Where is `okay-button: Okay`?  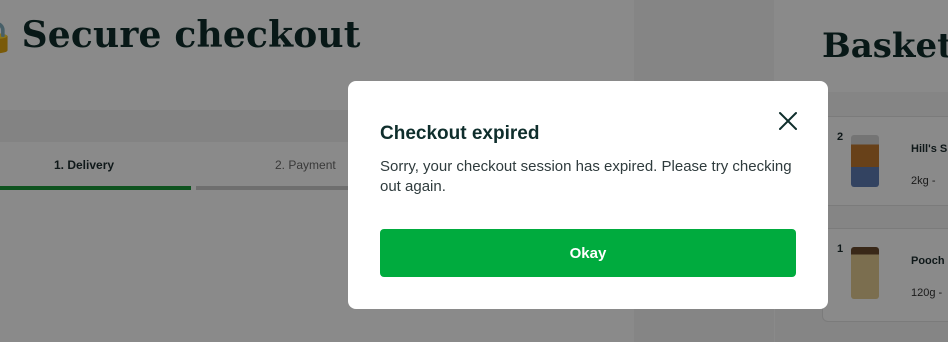 okay-button: Okay is located at coordinates (588, 253).